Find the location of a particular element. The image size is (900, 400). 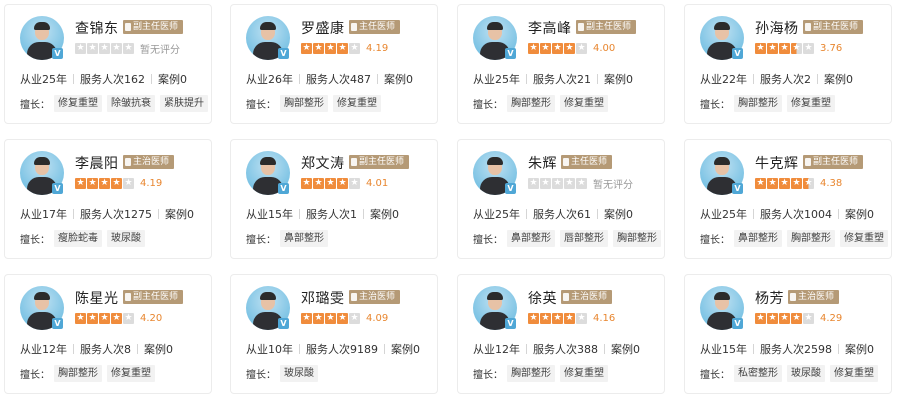

rating-row: ★ ★ ★ ★ ★ 4.00 is located at coordinates (571, 48).